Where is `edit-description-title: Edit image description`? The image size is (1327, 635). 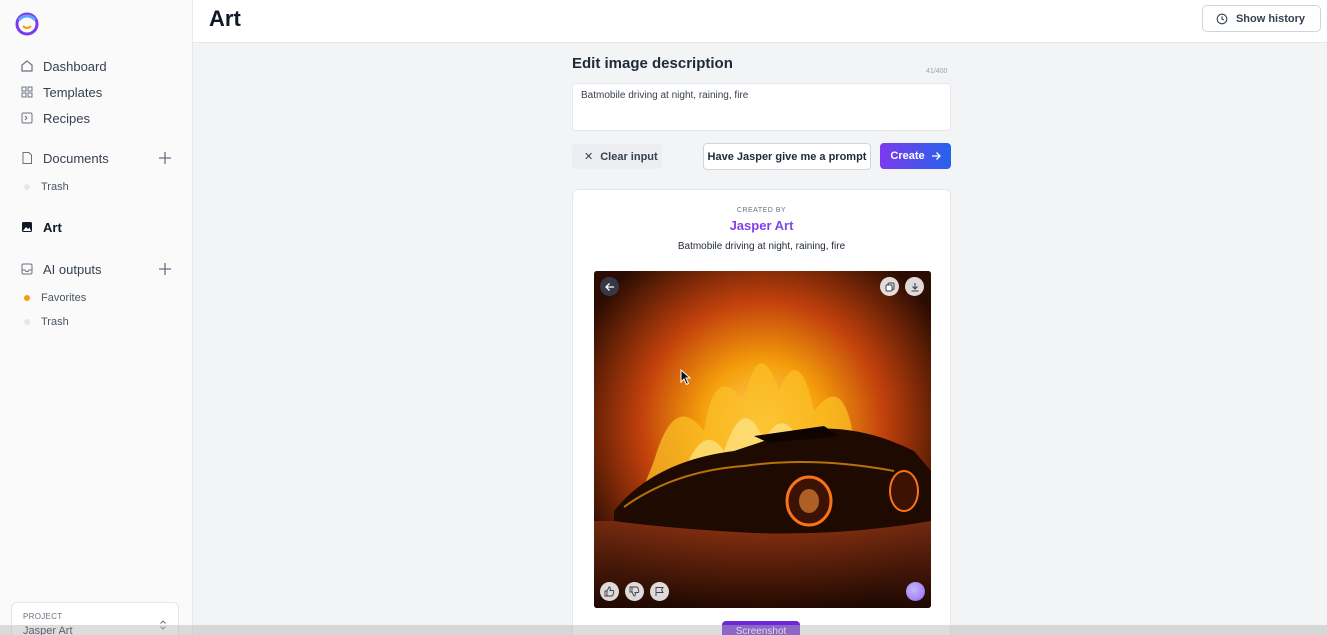 edit-description-title: Edit image description is located at coordinates (652, 63).